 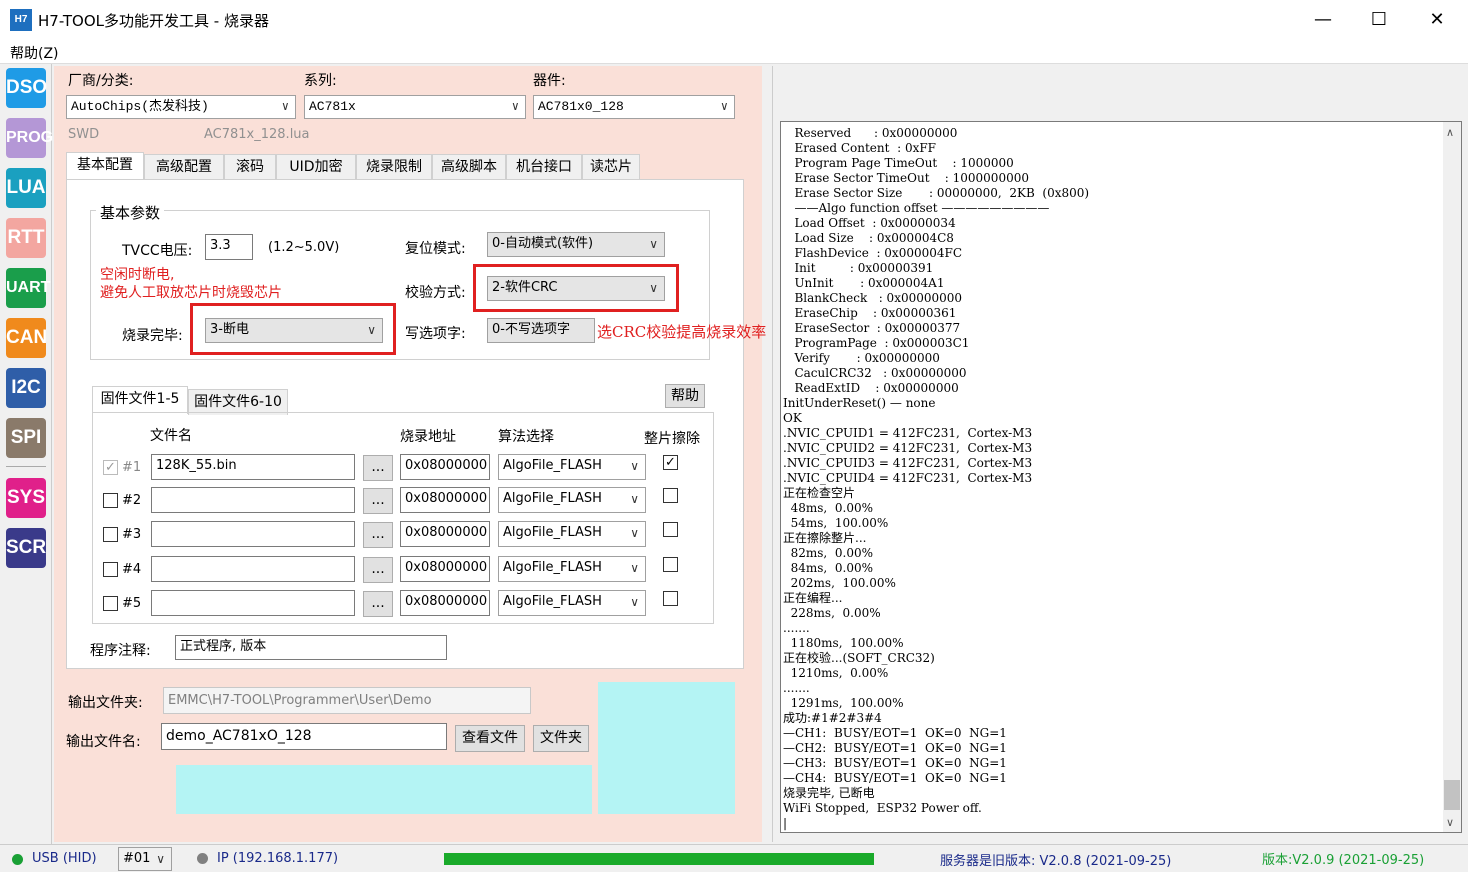 I want to click on tab-limits: 烧录限制, so click(x=394, y=167).